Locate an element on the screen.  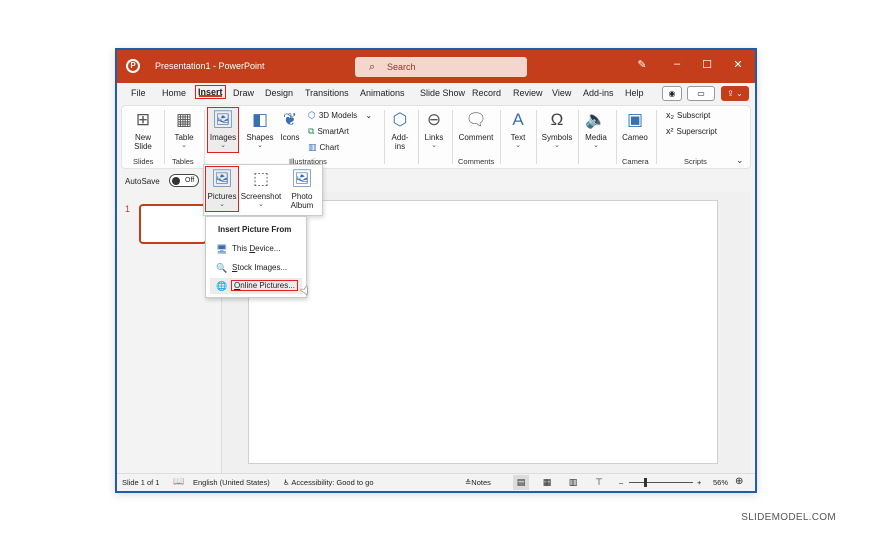
shapes-button: ◧ Shapes ⌄ is located at coordinates (260, 130).